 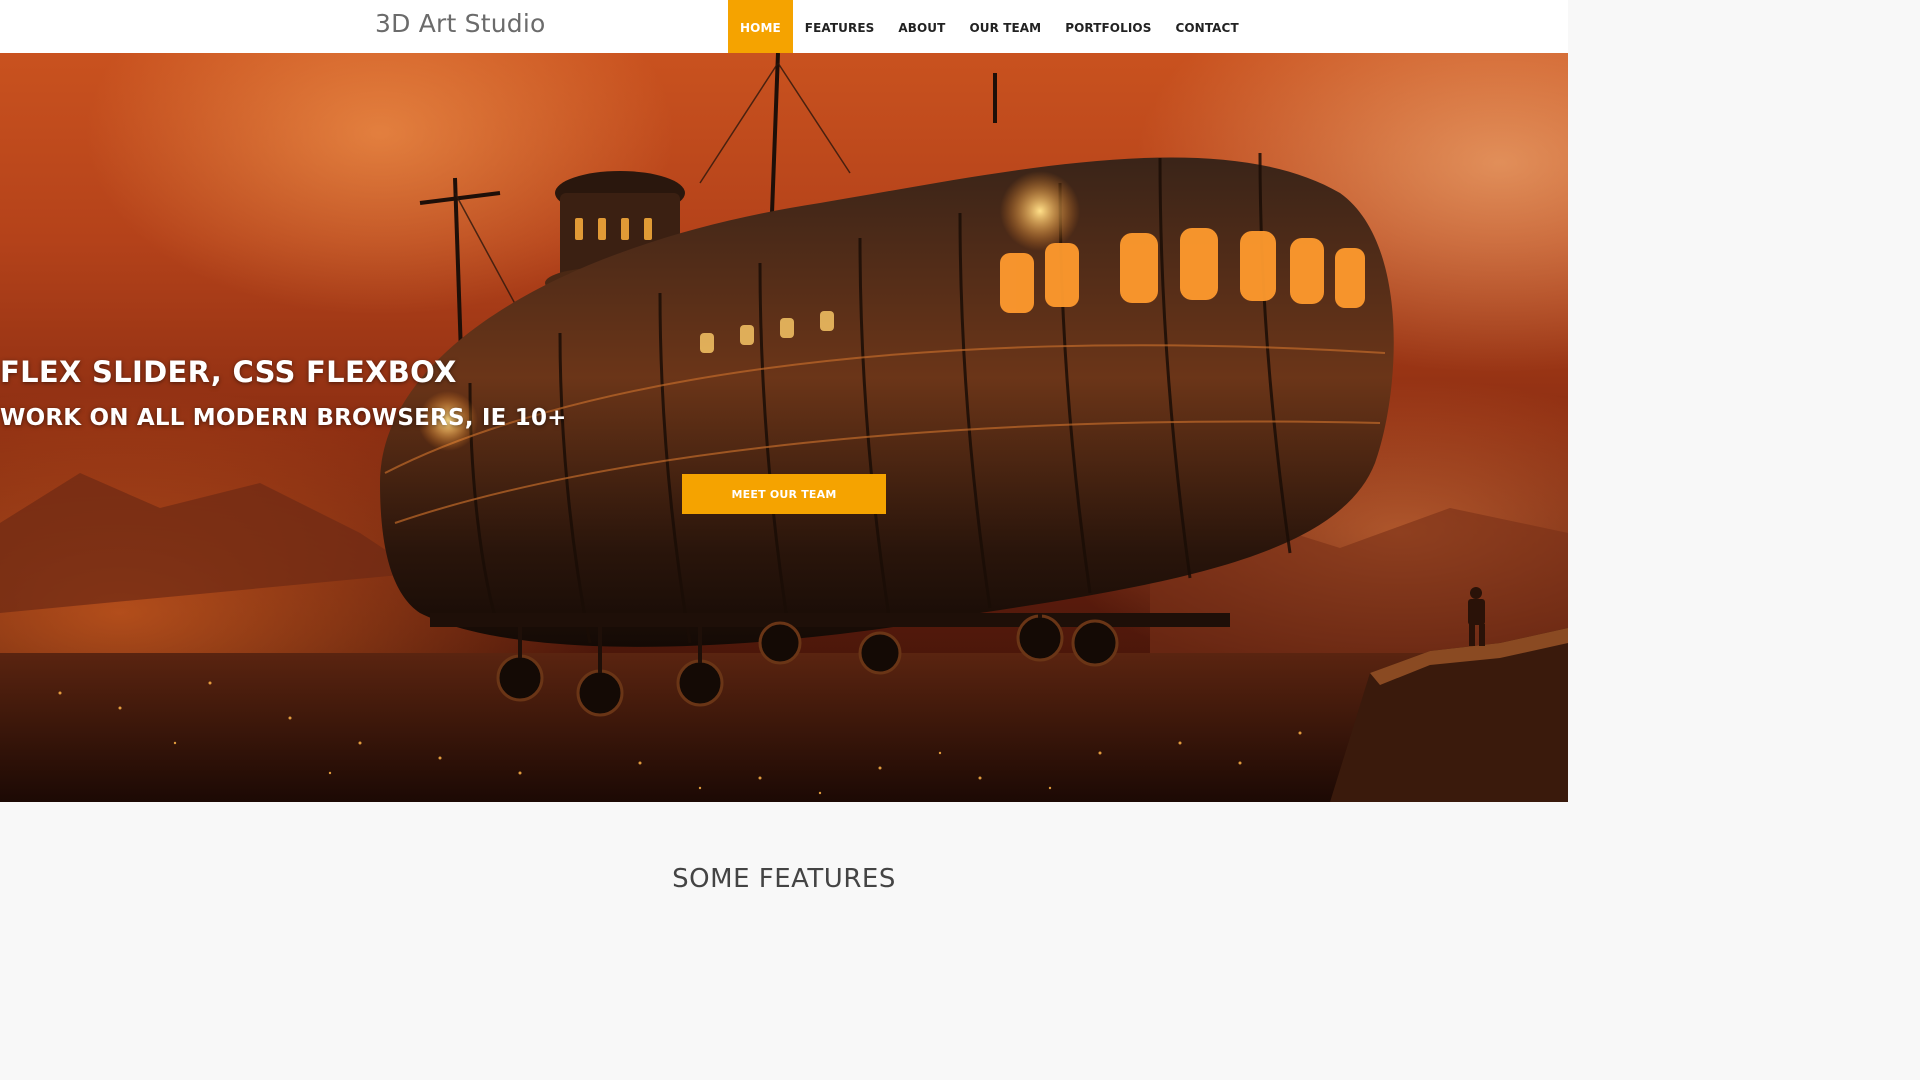 What do you see at coordinates (784, 494) in the screenshot?
I see `meet-our-team-button: MEET OUR TEAM` at bounding box center [784, 494].